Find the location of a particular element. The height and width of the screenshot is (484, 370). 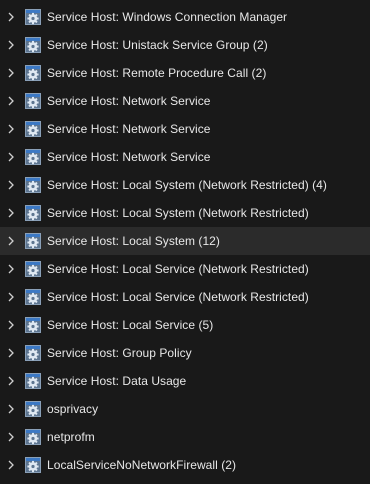

process-row: Service Host: Unistack Service Group (2) is located at coordinates (185, 45).